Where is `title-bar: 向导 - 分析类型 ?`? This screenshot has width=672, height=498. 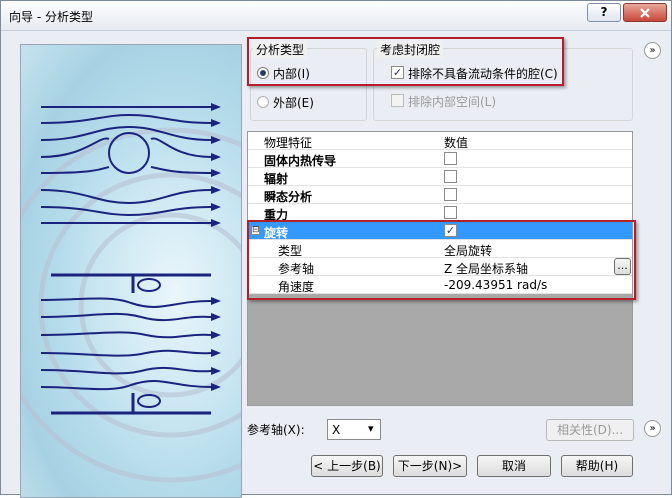
title-bar: 向导 - 分析类型 ? is located at coordinates (336, 16).